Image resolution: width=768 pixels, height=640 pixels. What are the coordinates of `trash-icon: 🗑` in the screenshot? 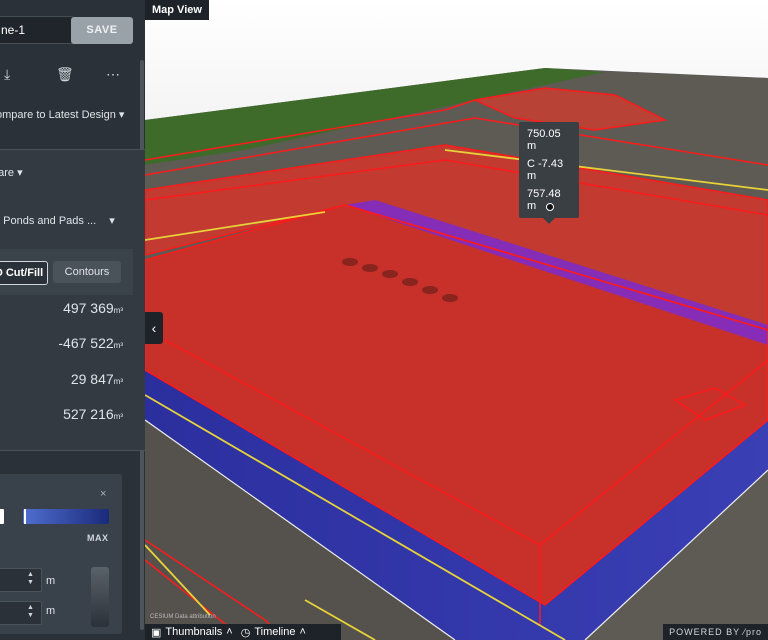 It's located at (65, 74).